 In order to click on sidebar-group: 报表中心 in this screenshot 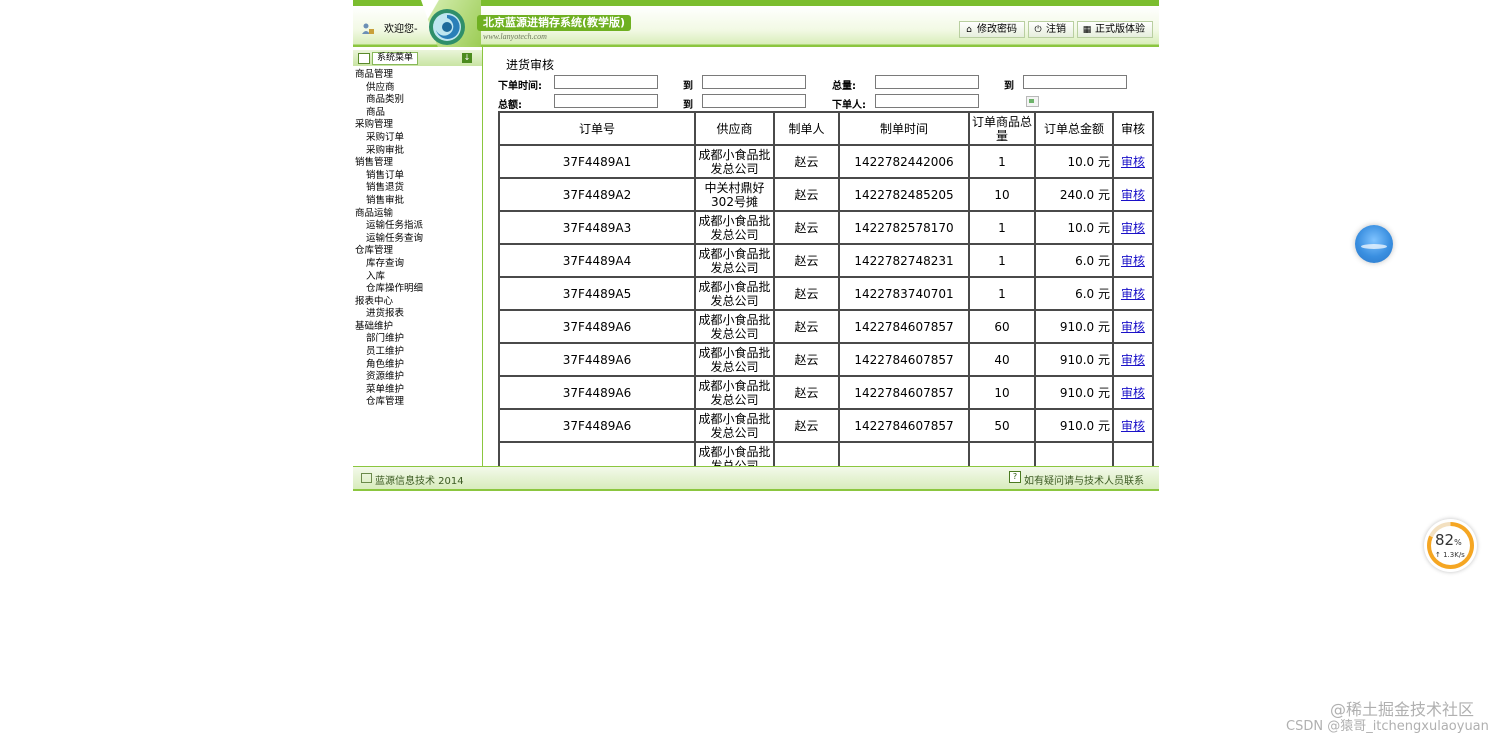, I will do `click(389, 302)`.